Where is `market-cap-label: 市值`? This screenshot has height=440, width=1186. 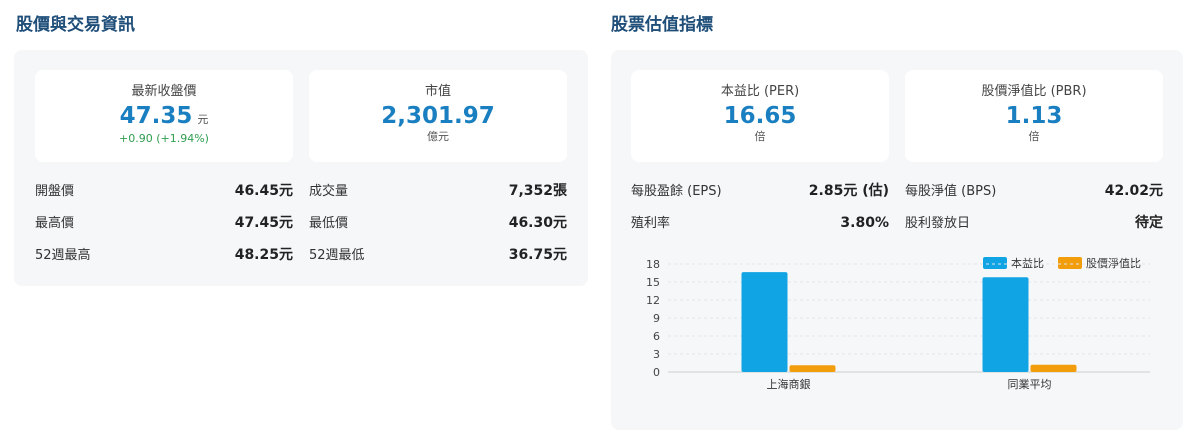
market-cap-label: 市值 is located at coordinates (437, 91).